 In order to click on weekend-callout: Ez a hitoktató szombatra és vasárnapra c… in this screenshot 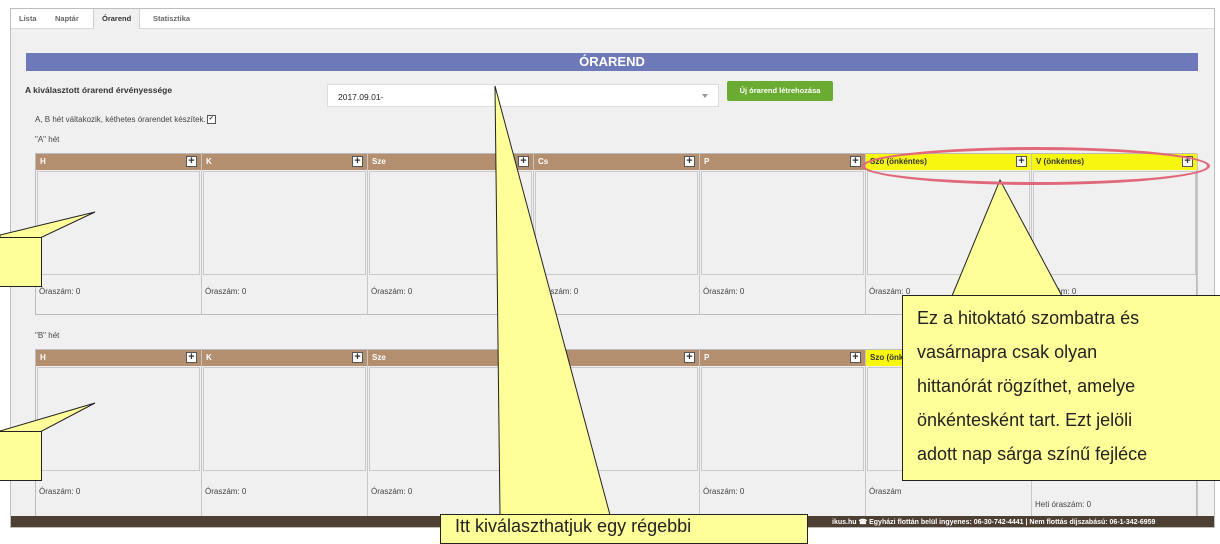, I will do `click(1061, 388)`.